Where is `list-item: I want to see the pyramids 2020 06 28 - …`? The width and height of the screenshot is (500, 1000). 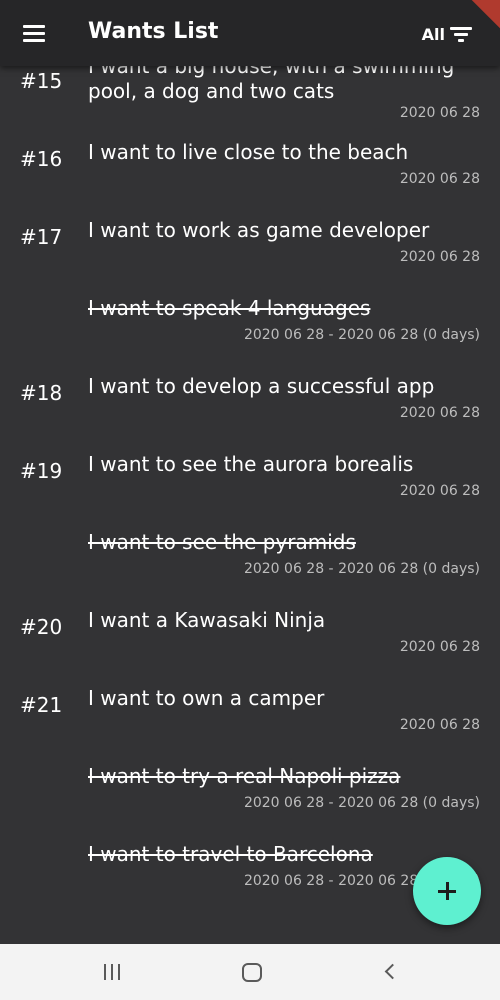
list-item: I want to see the pyramids 2020 06 28 - … is located at coordinates (250, 555).